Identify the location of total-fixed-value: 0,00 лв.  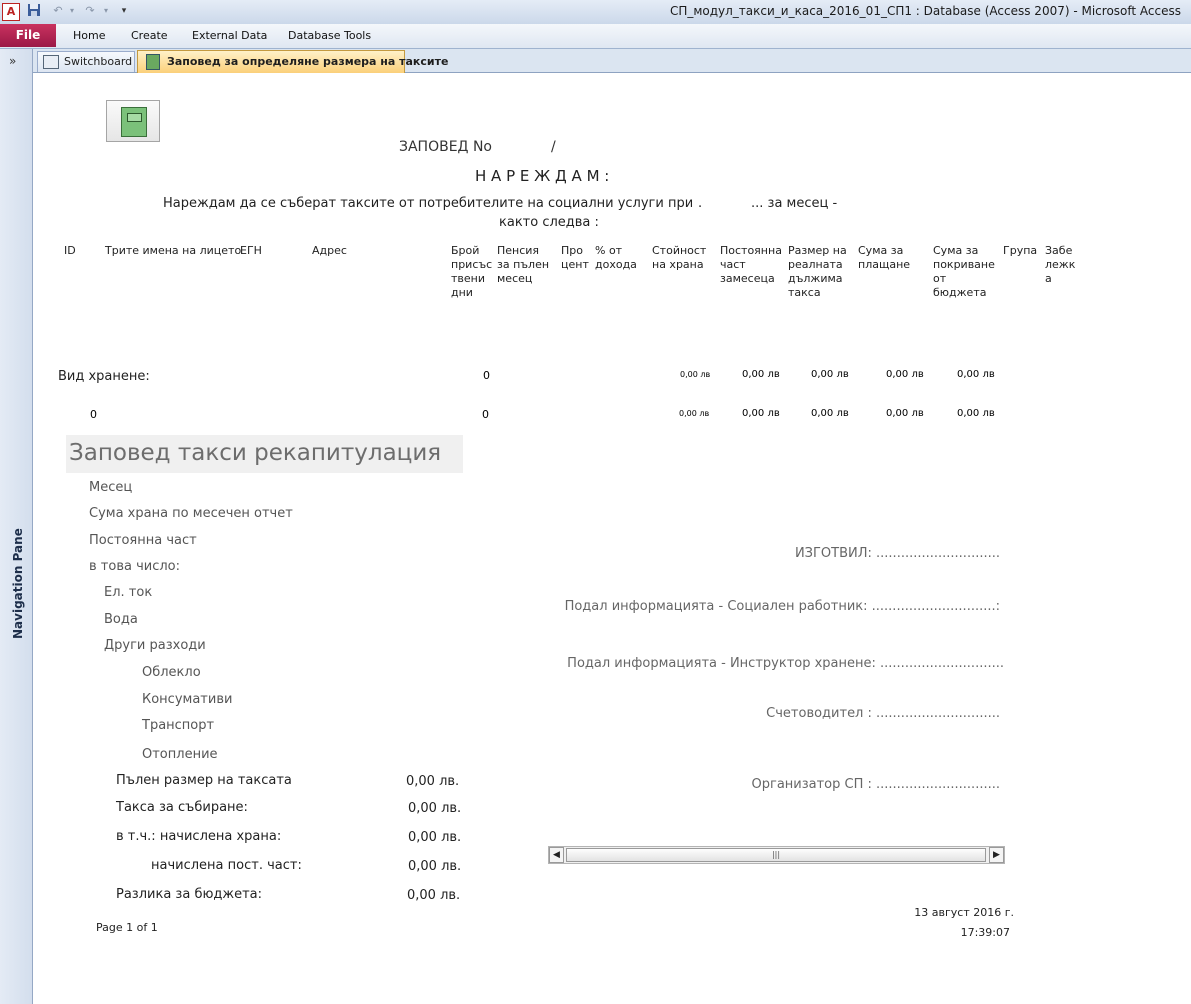
(761, 413).